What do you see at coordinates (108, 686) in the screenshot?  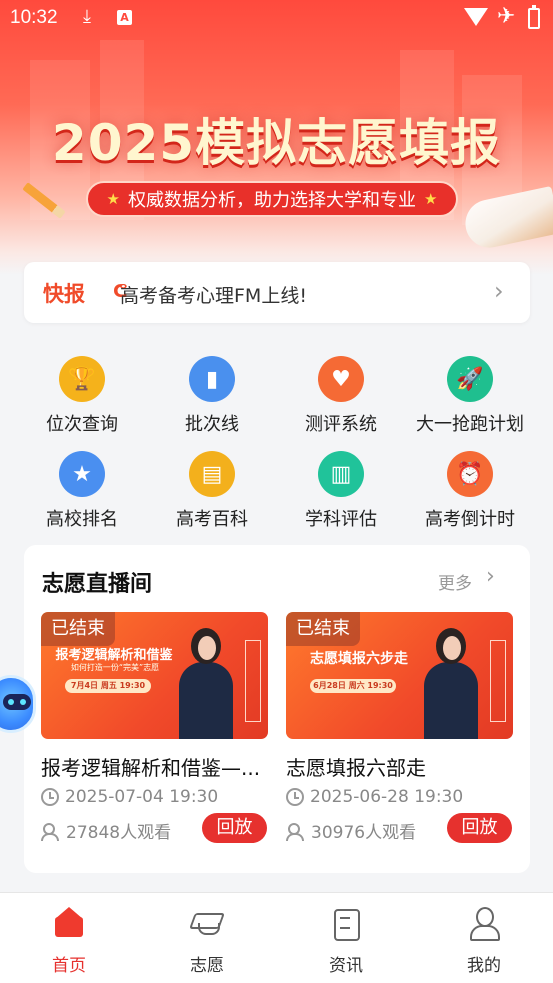 I see `thumbnail-date-pill: 7月4日 周五 19:30` at bounding box center [108, 686].